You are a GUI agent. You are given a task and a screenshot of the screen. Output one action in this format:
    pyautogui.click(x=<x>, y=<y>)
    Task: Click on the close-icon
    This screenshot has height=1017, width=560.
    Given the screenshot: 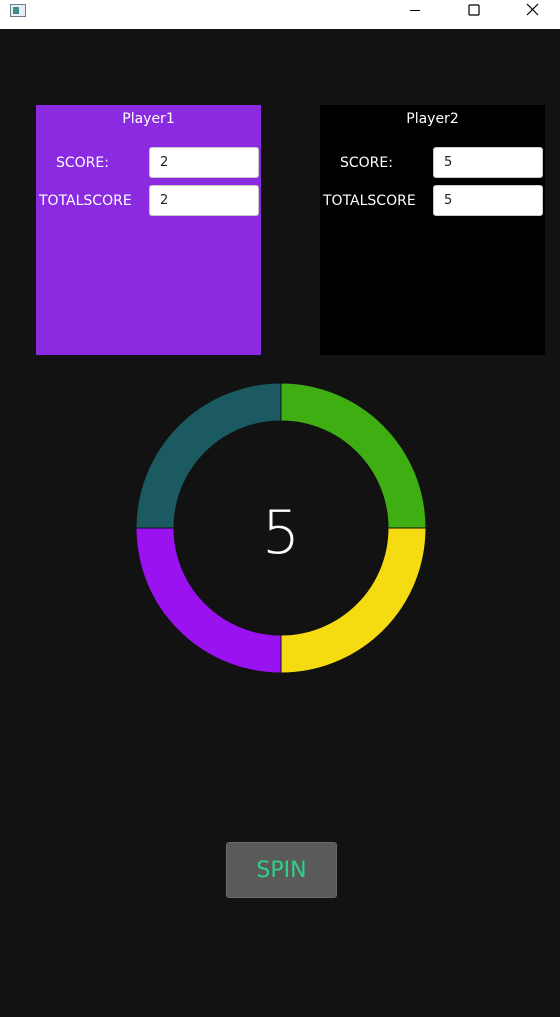 What is the action you would take?
    pyautogui.click(x=532, y=9)
    